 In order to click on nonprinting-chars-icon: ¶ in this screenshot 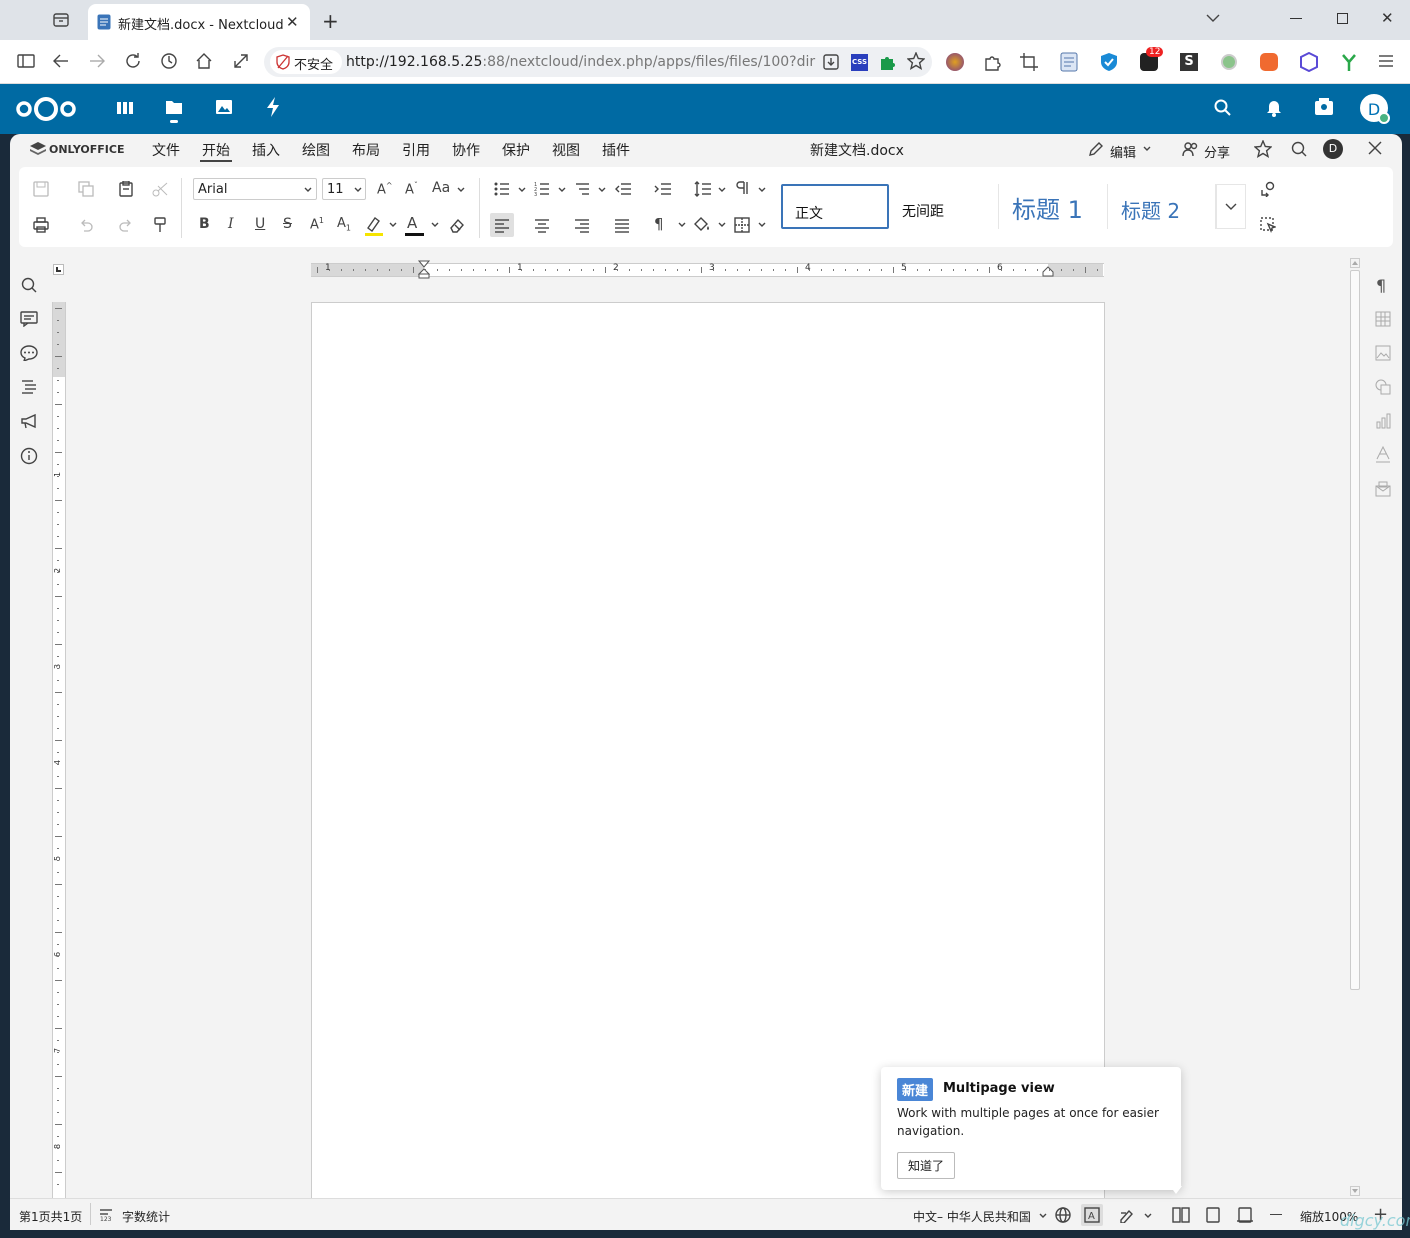, I will do `click(659, 224)`.